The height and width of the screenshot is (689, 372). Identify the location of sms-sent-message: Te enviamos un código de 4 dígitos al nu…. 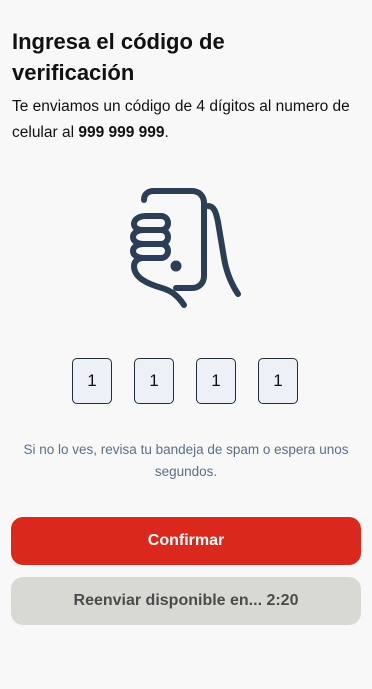
(188, 120).